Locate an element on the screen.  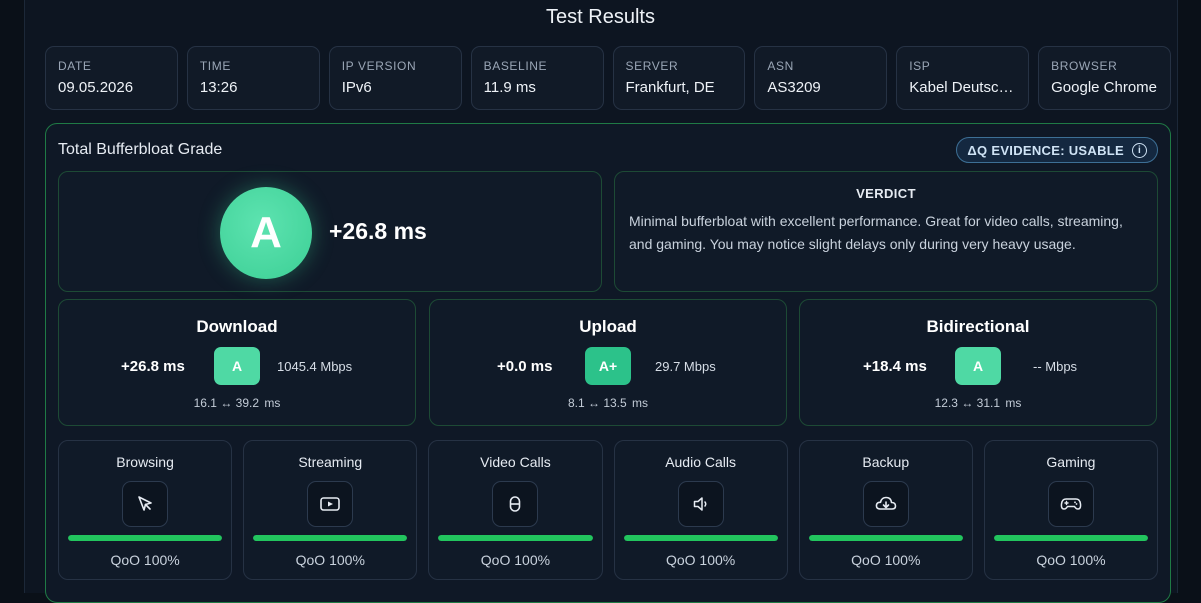
qoe-card-streaming: Streaming QoO 100% is located at coordinates (330, 510).